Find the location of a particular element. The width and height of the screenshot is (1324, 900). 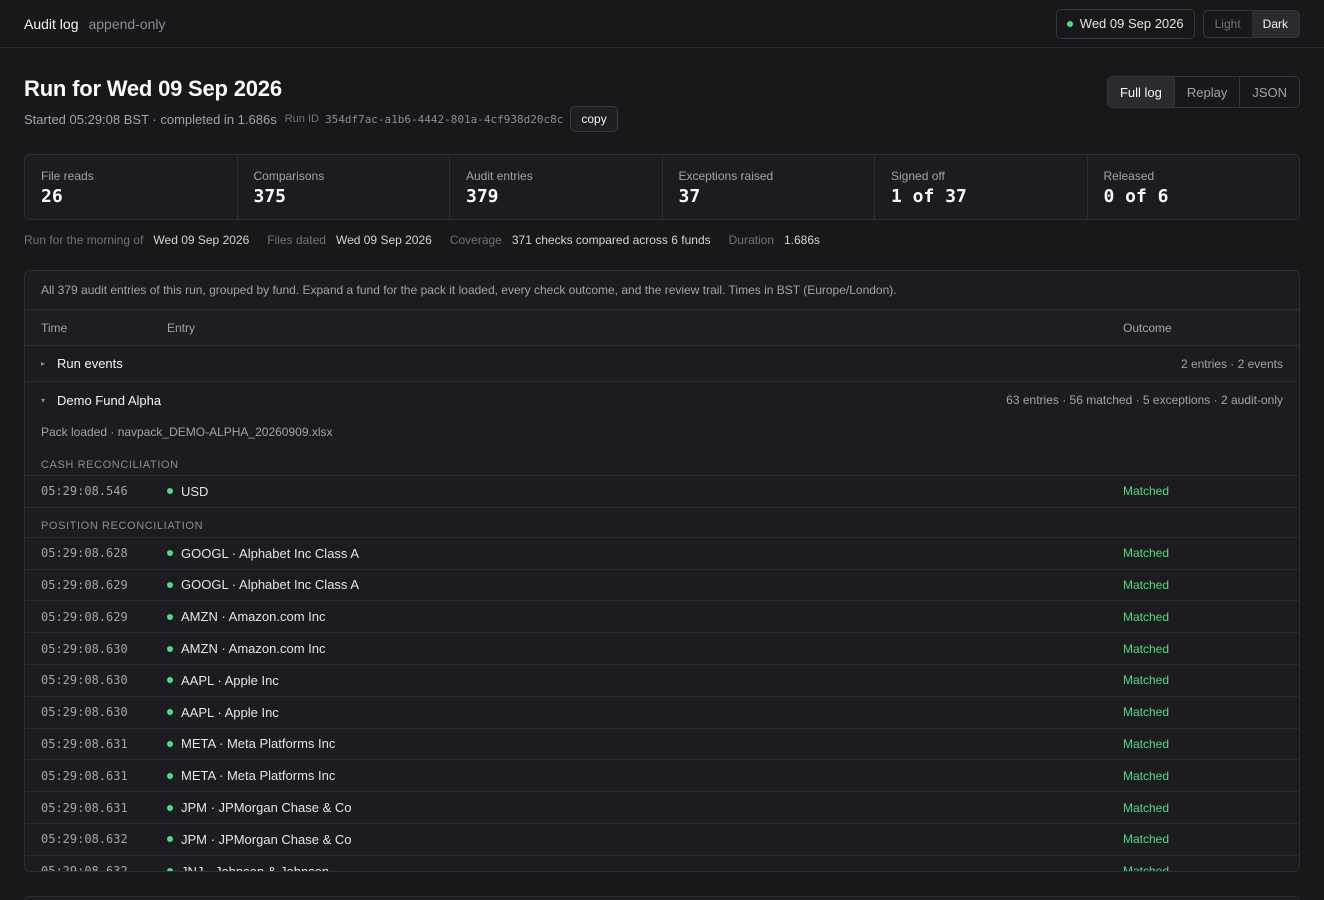

caret-down-icon: ▾ is located at coordinates (43, 400).